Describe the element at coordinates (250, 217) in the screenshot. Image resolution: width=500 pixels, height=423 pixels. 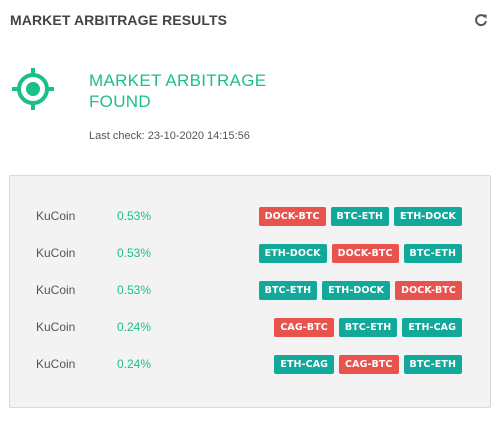
I see `result-row: KuCoin 0.53% DOCK-BTC BTC-ETH ETH-DOCK` at that location.